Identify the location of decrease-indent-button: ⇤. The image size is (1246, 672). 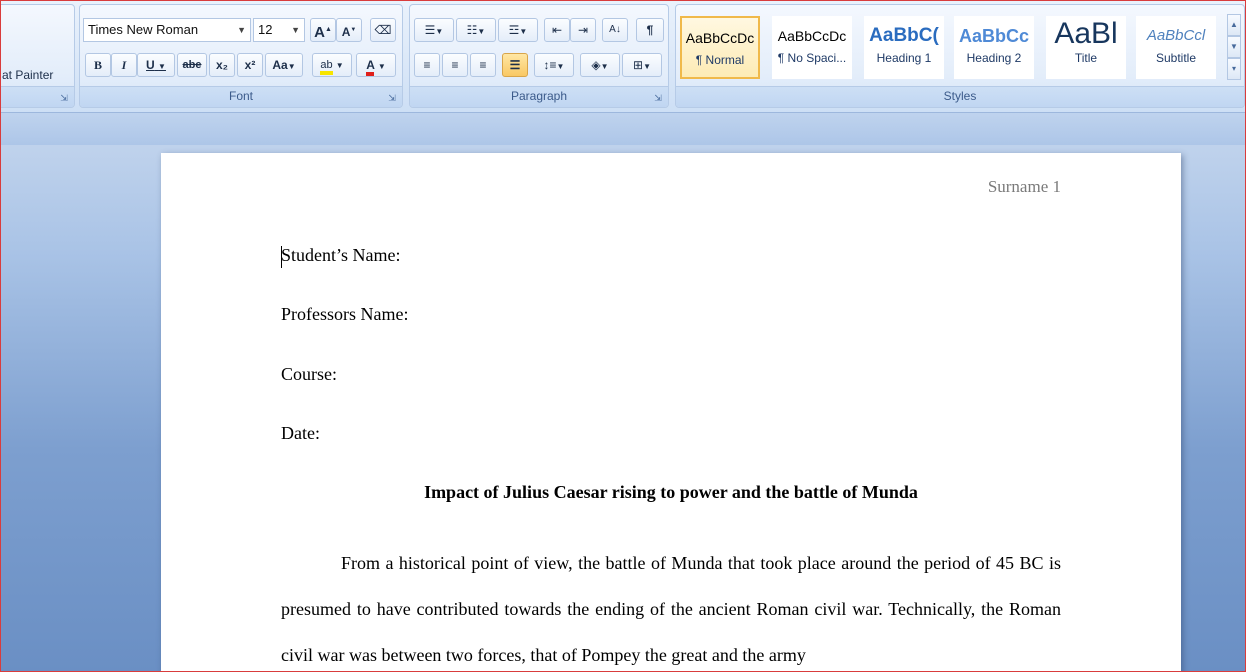
(557, 30).